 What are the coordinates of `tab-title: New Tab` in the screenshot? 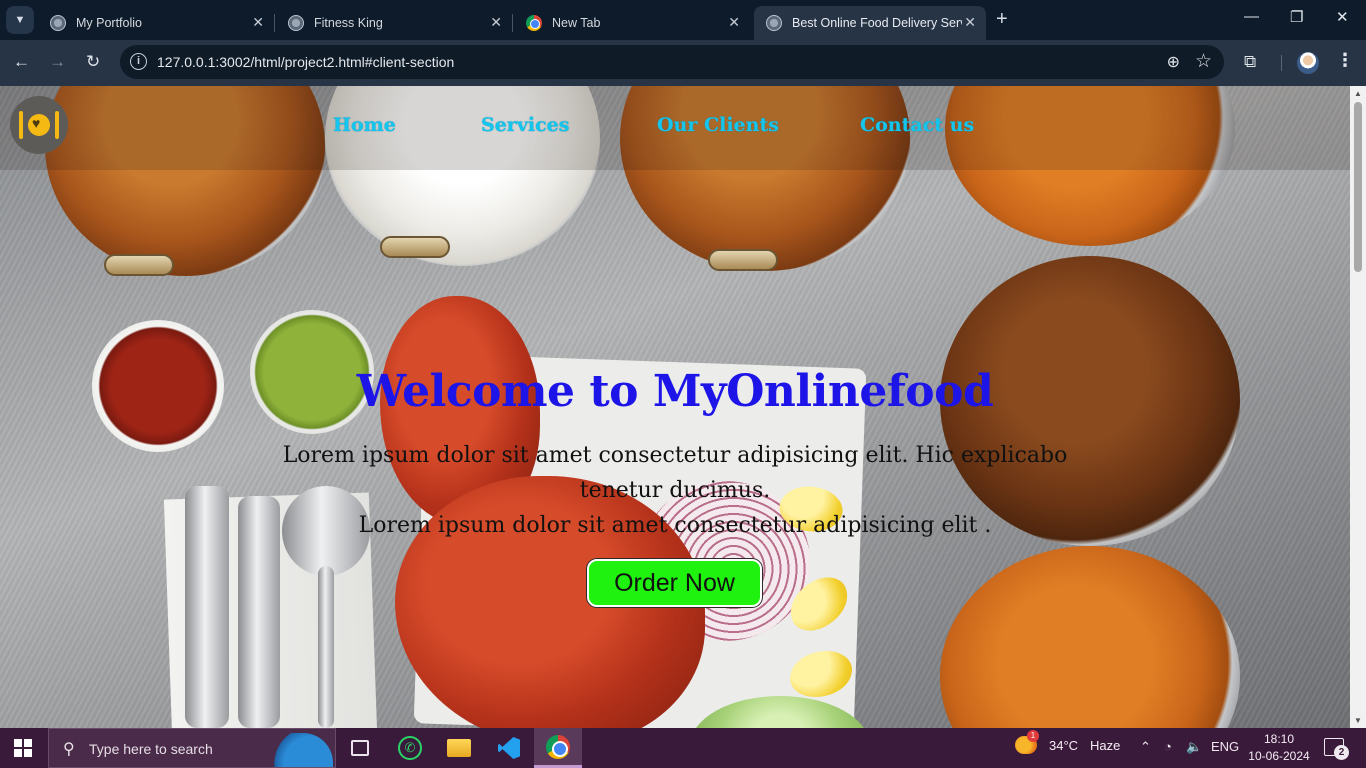 It's located at (576, 23).